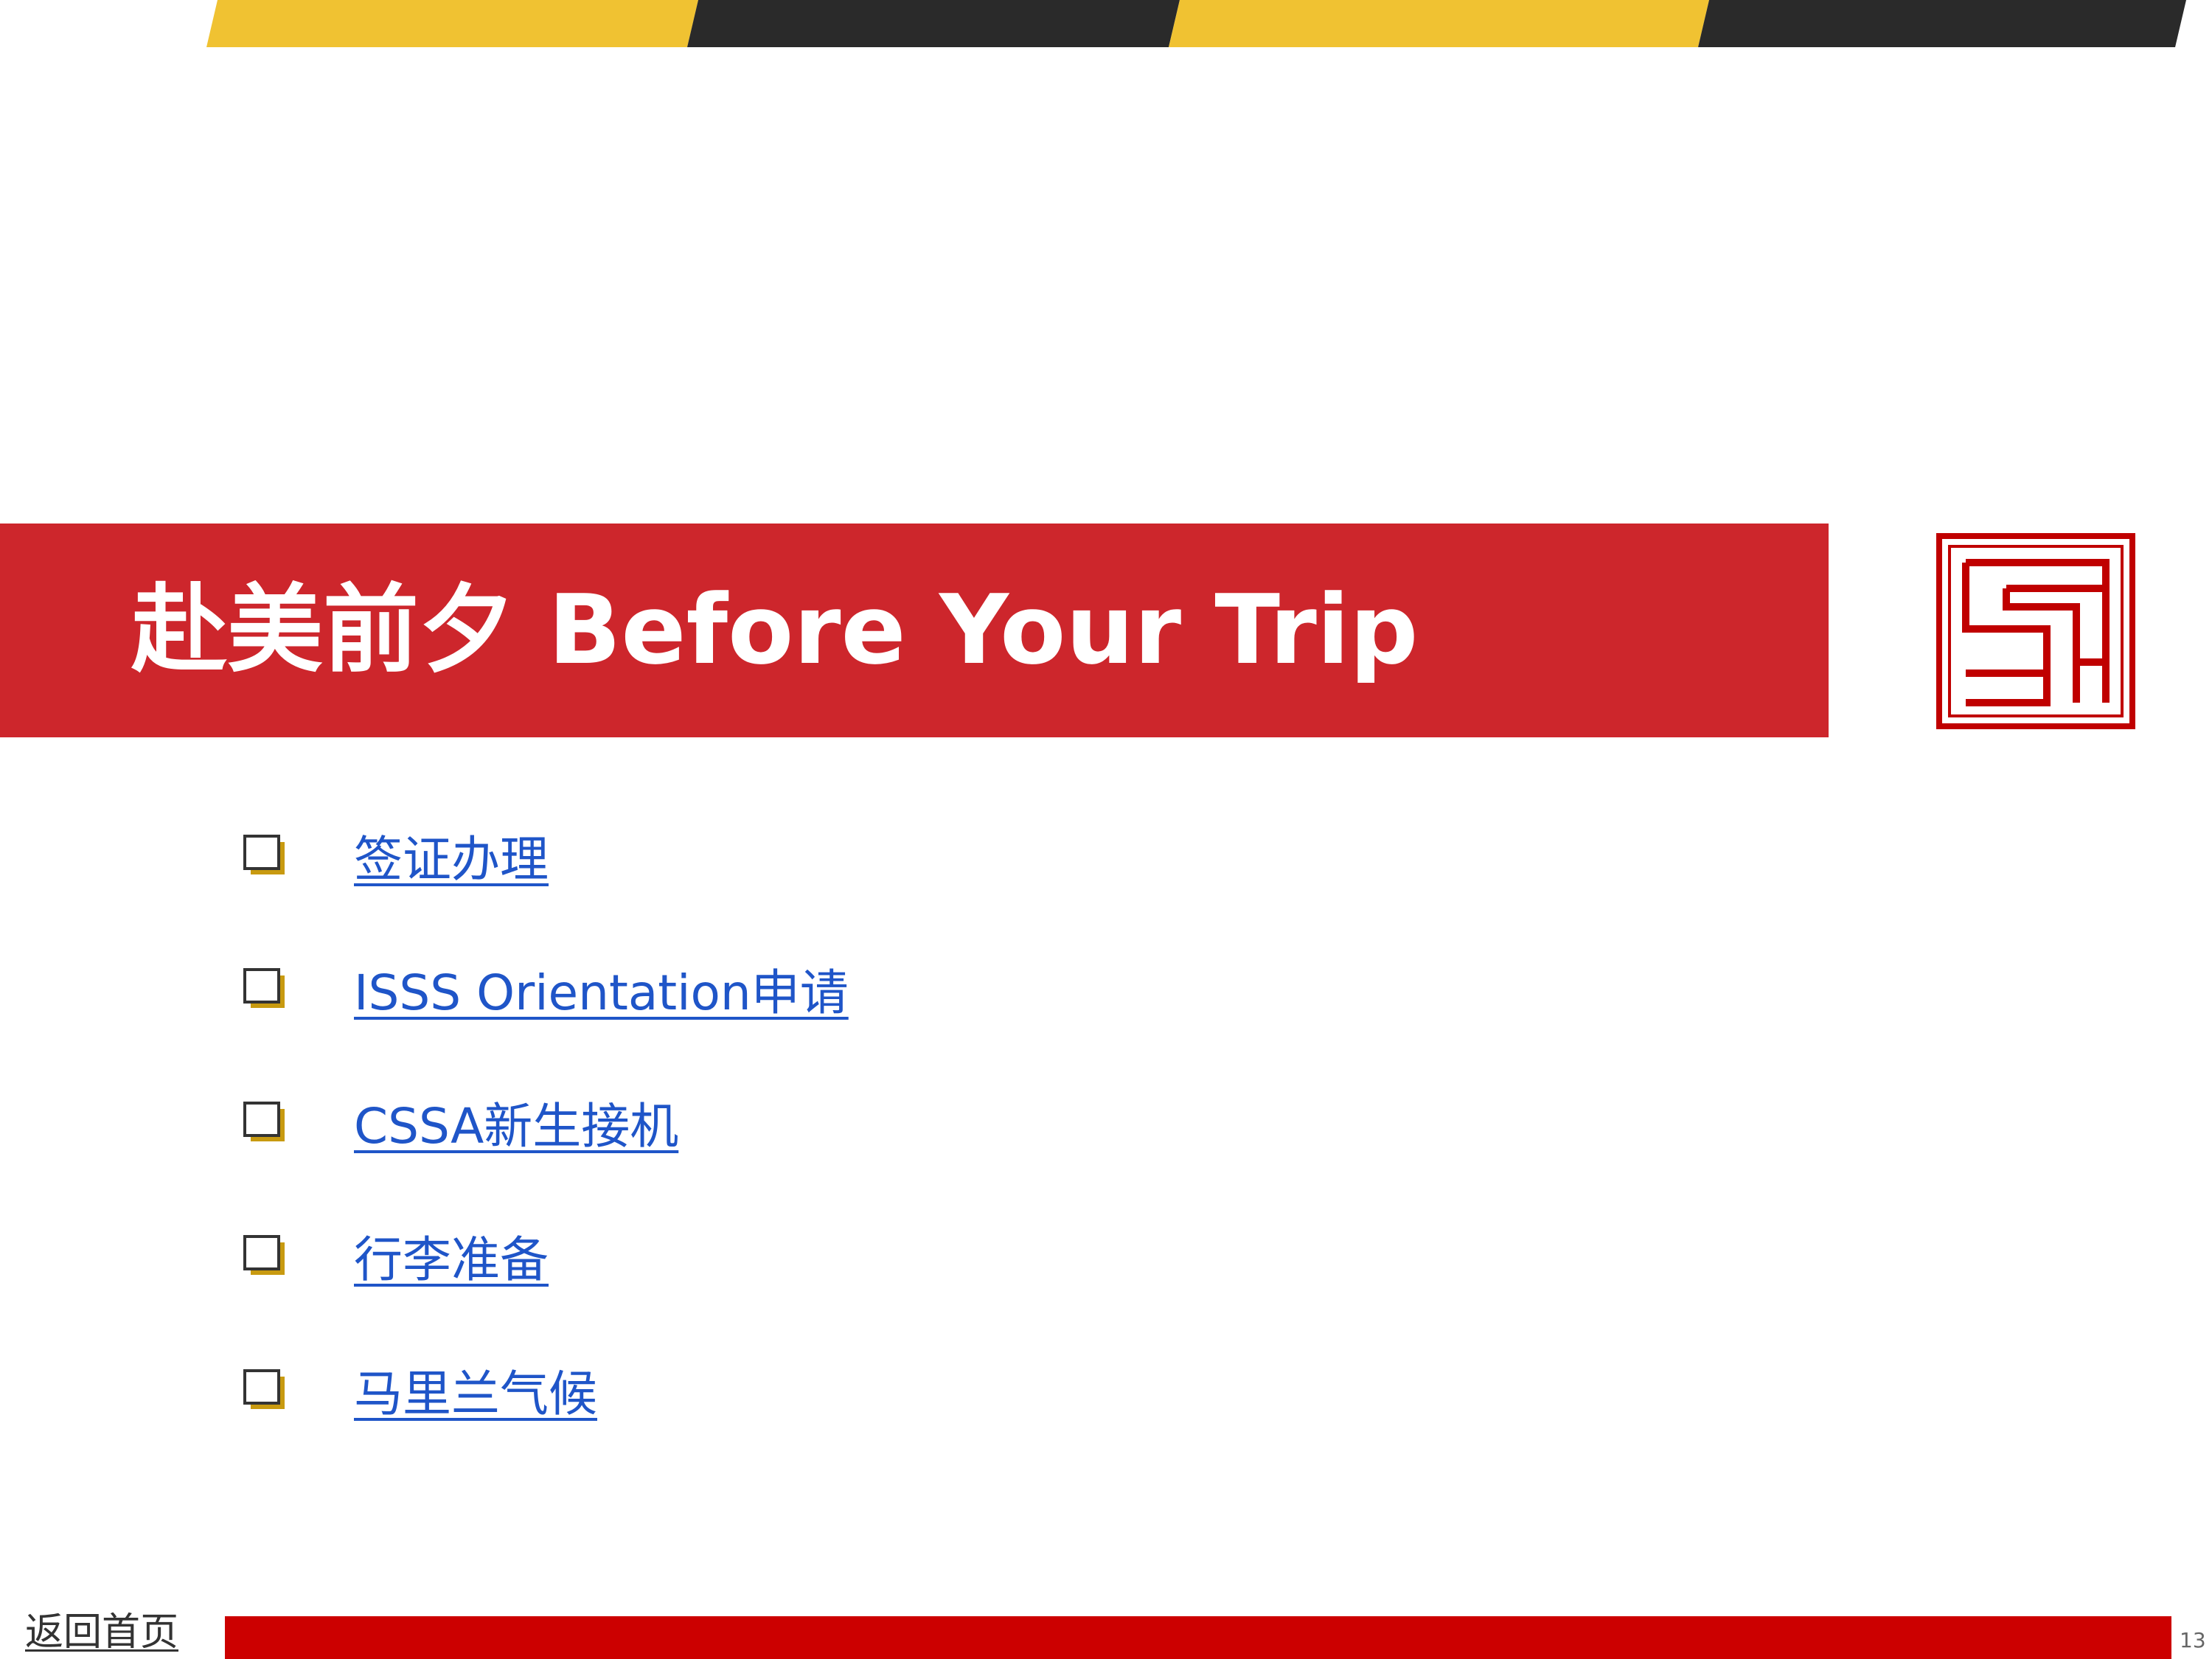 The image size is (2212, 1659). Describe the element at coordinates (601, 988) in the screenshot. I see `menu-link-isss-orientation: ISSS Orientation申请` at that location.